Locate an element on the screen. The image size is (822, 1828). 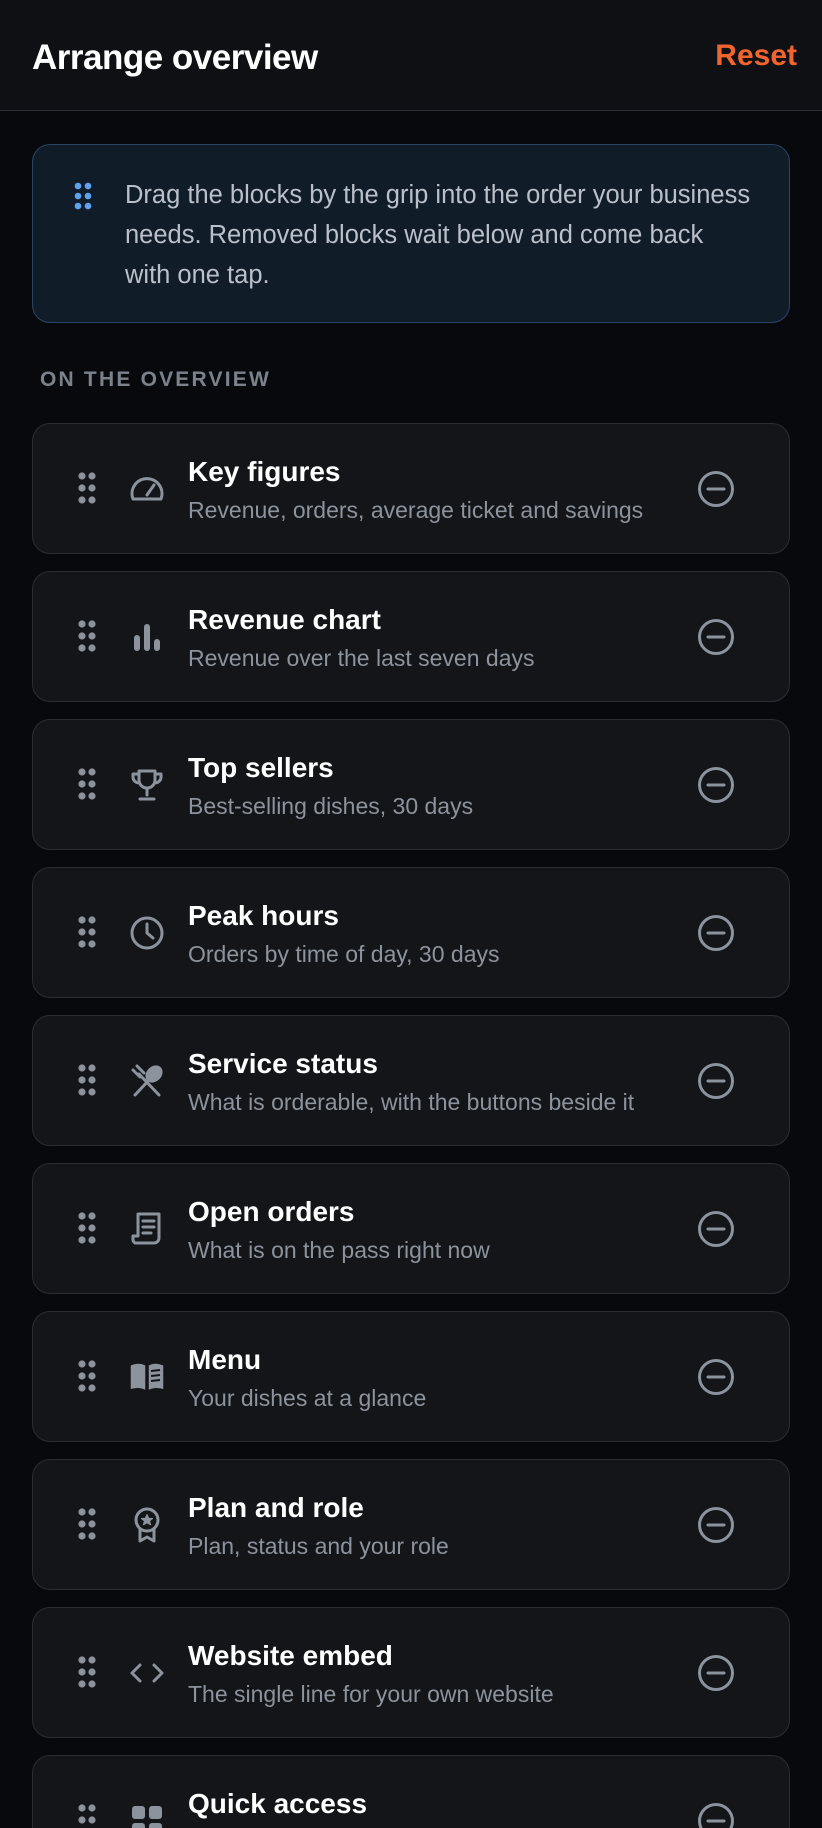
code-icon is located at coordinates (147, 1673).